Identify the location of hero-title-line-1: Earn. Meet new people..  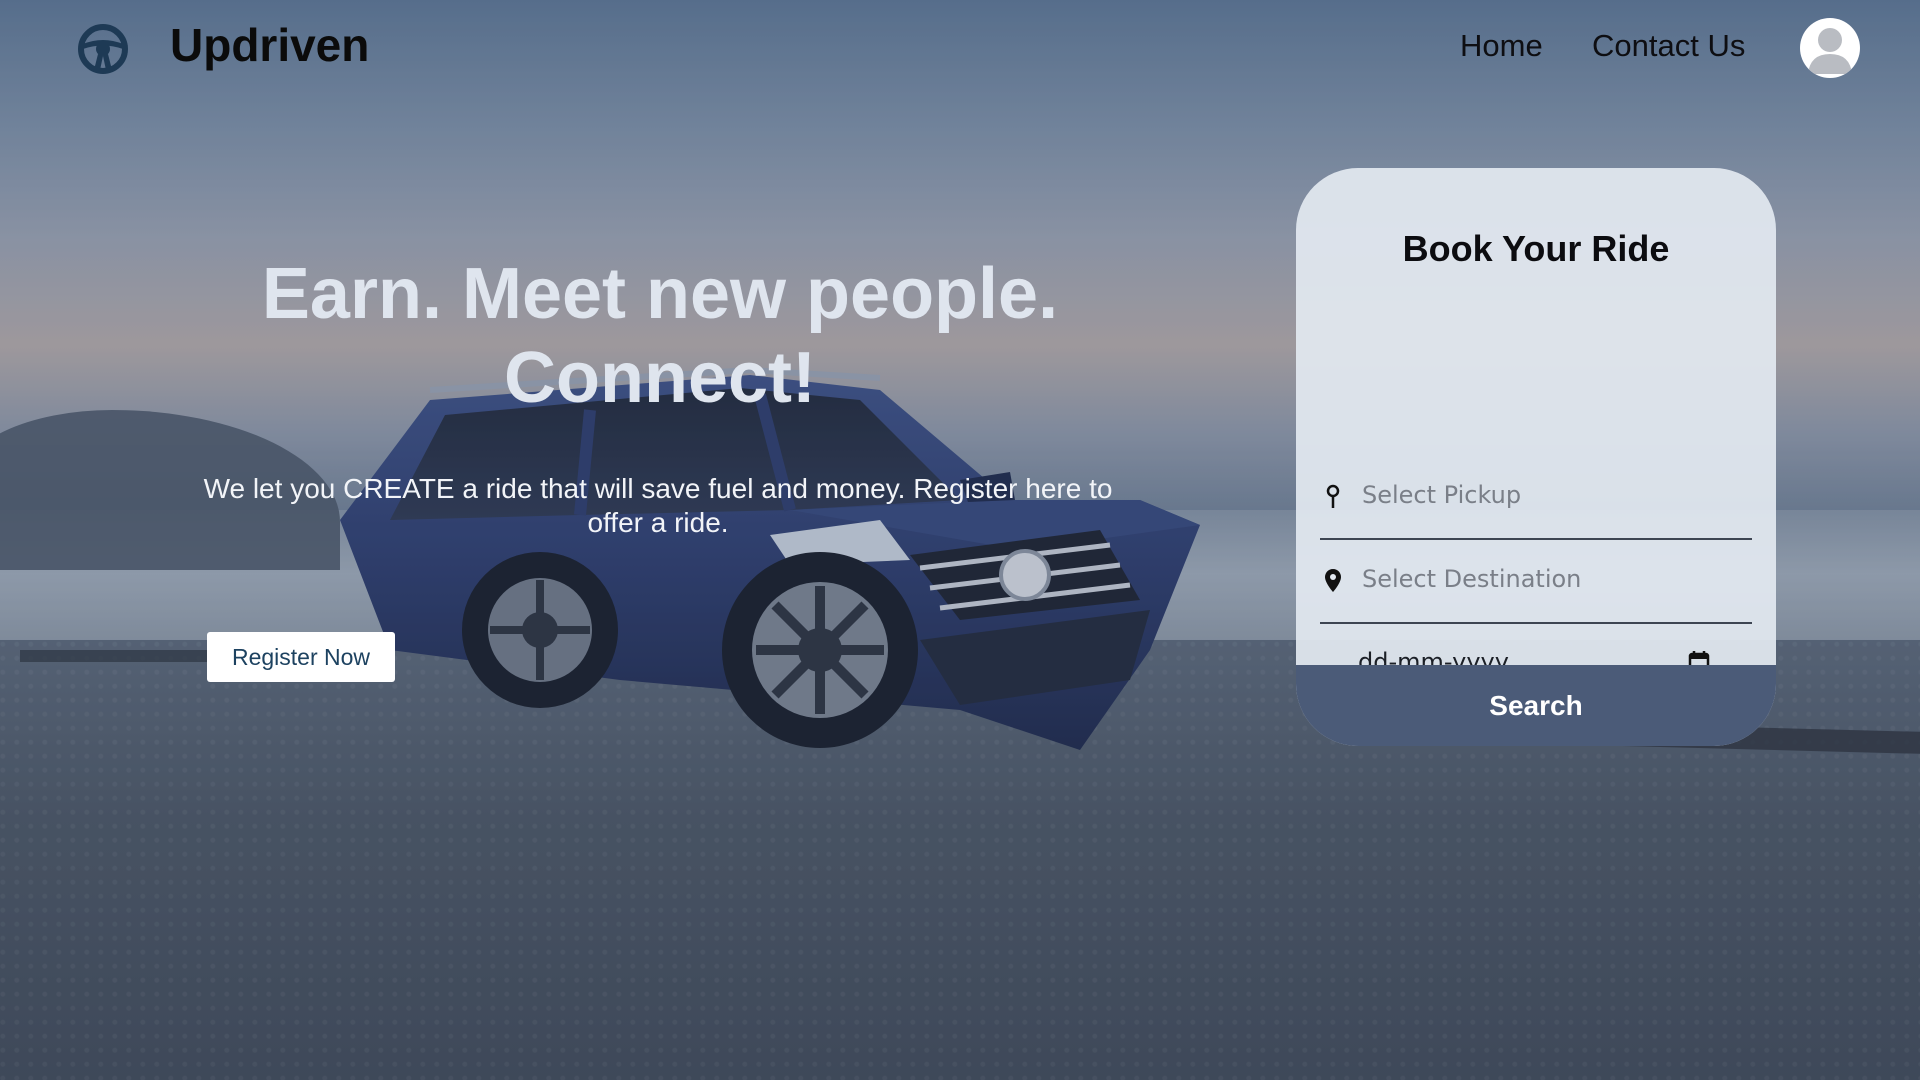
(660, 294).